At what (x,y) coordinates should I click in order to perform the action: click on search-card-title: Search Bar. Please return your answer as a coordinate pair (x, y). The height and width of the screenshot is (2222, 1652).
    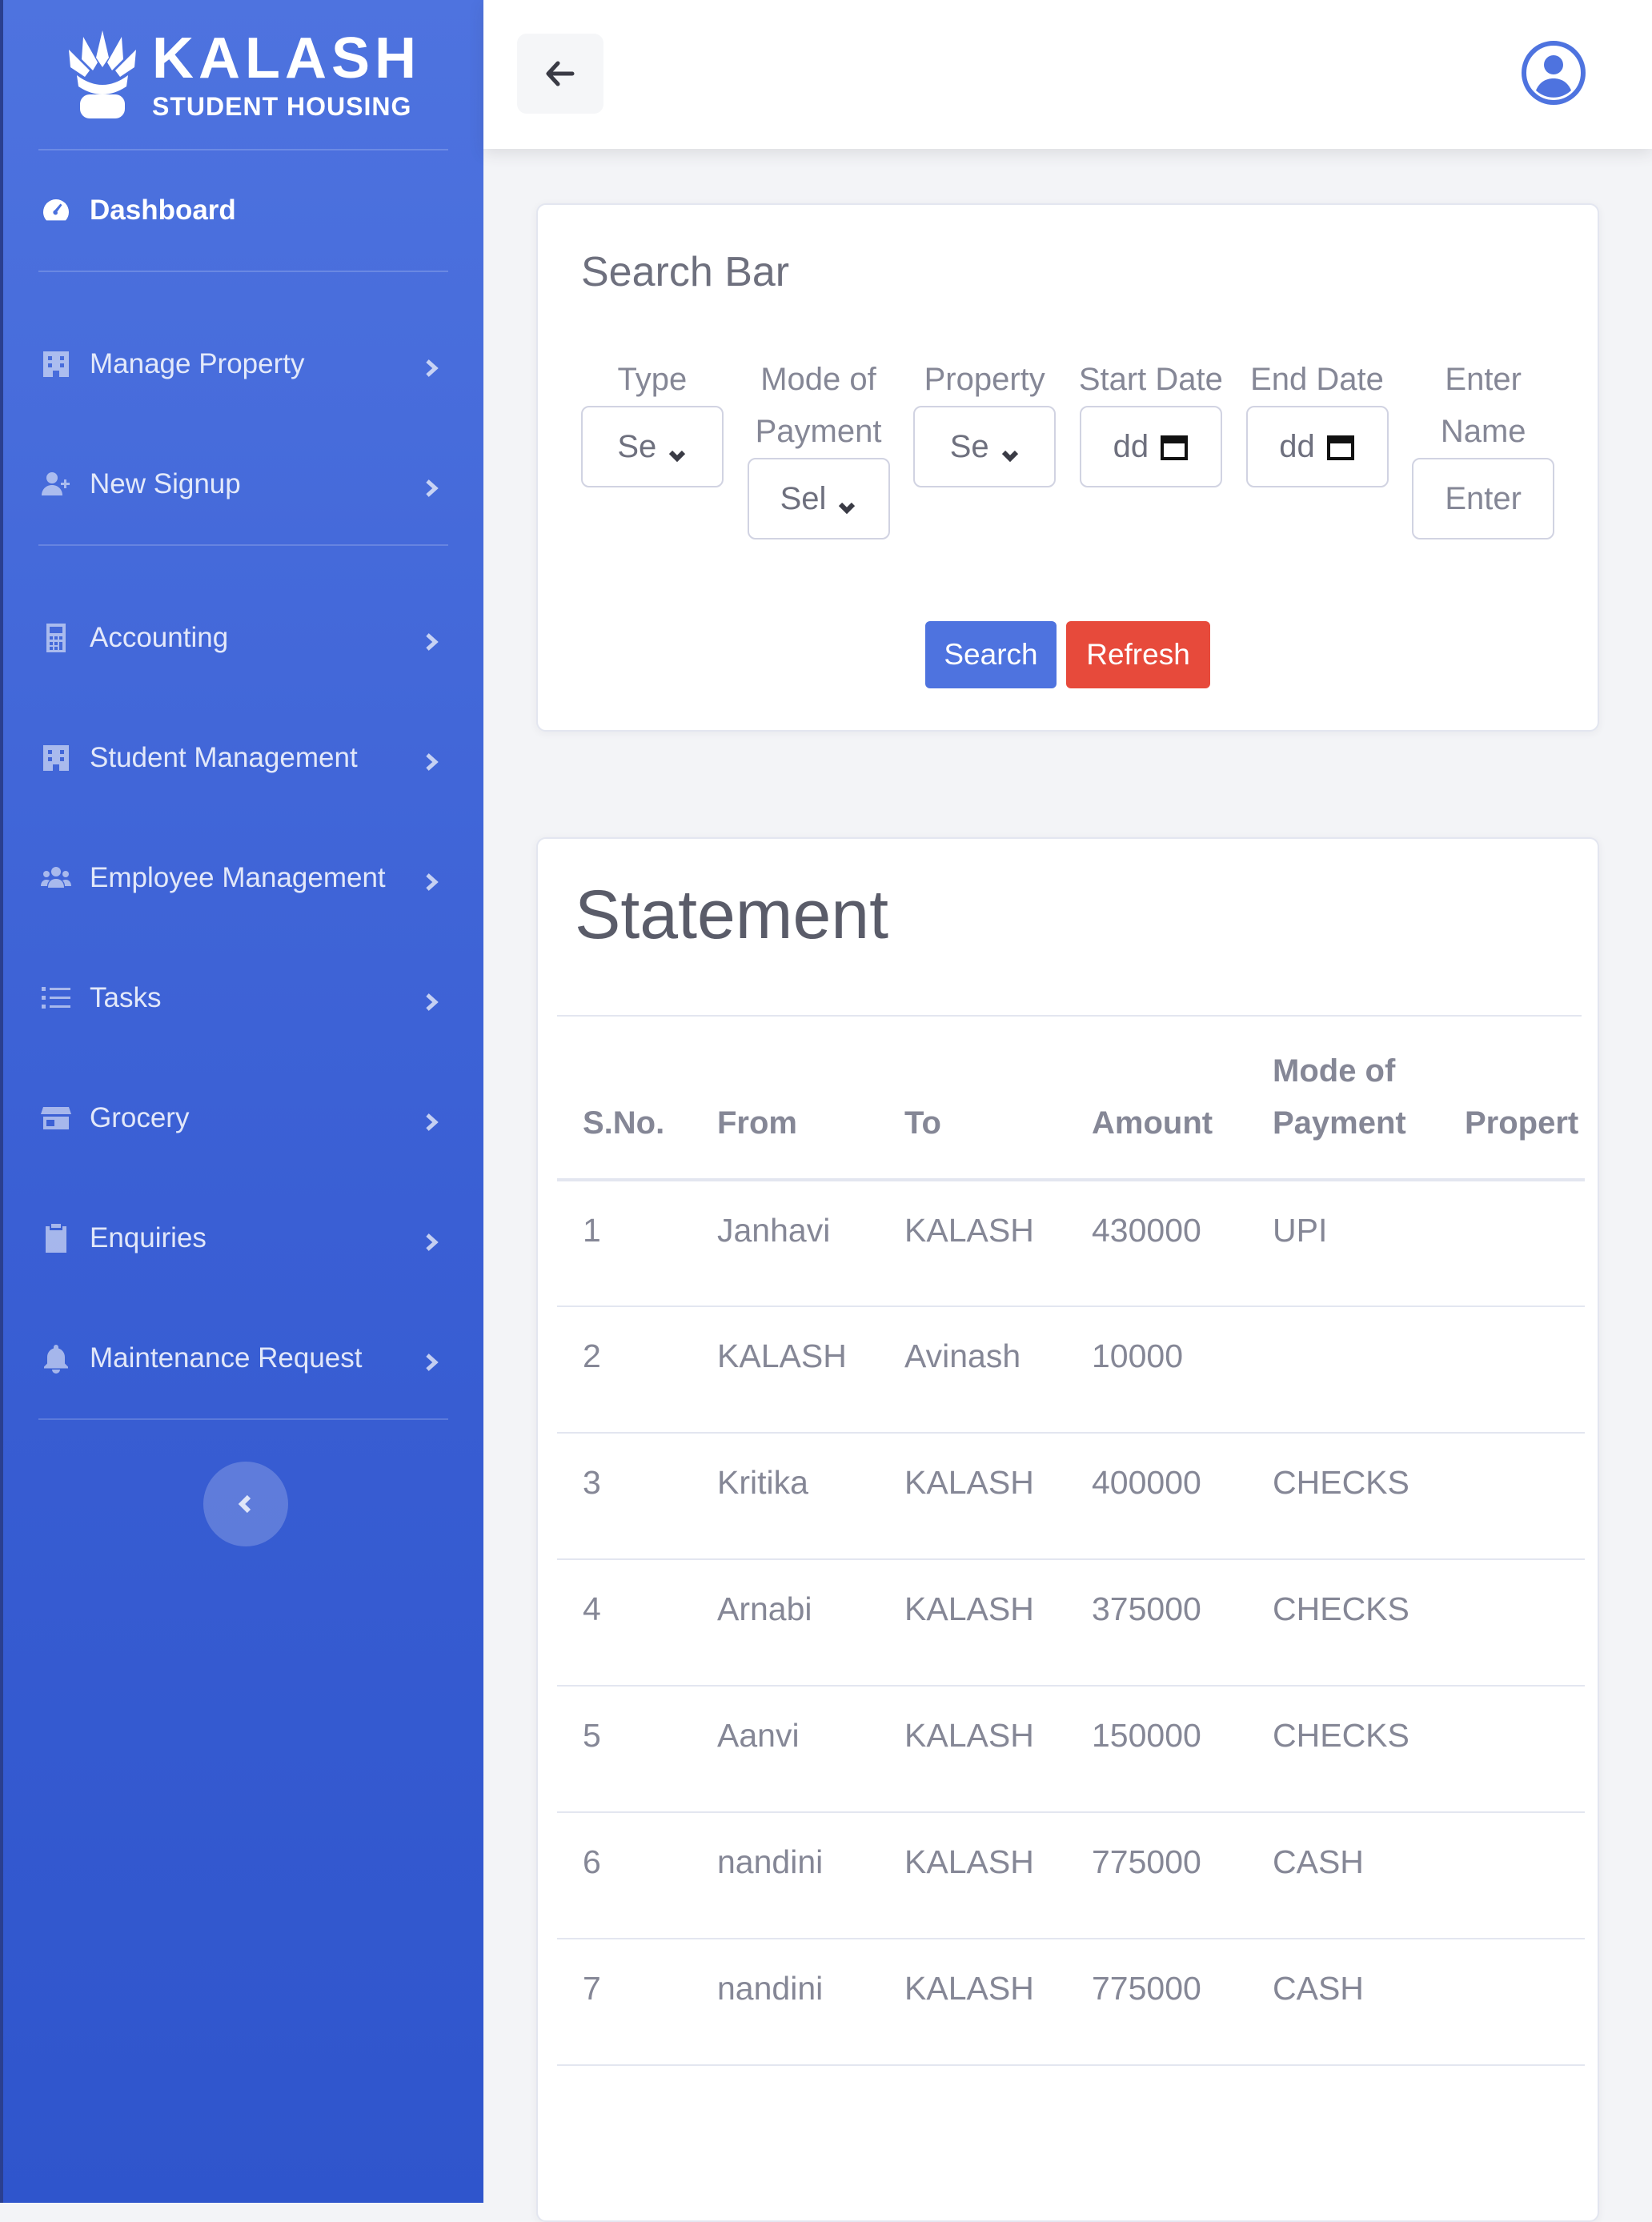
    Looking at the image, I should click on (685, 272).